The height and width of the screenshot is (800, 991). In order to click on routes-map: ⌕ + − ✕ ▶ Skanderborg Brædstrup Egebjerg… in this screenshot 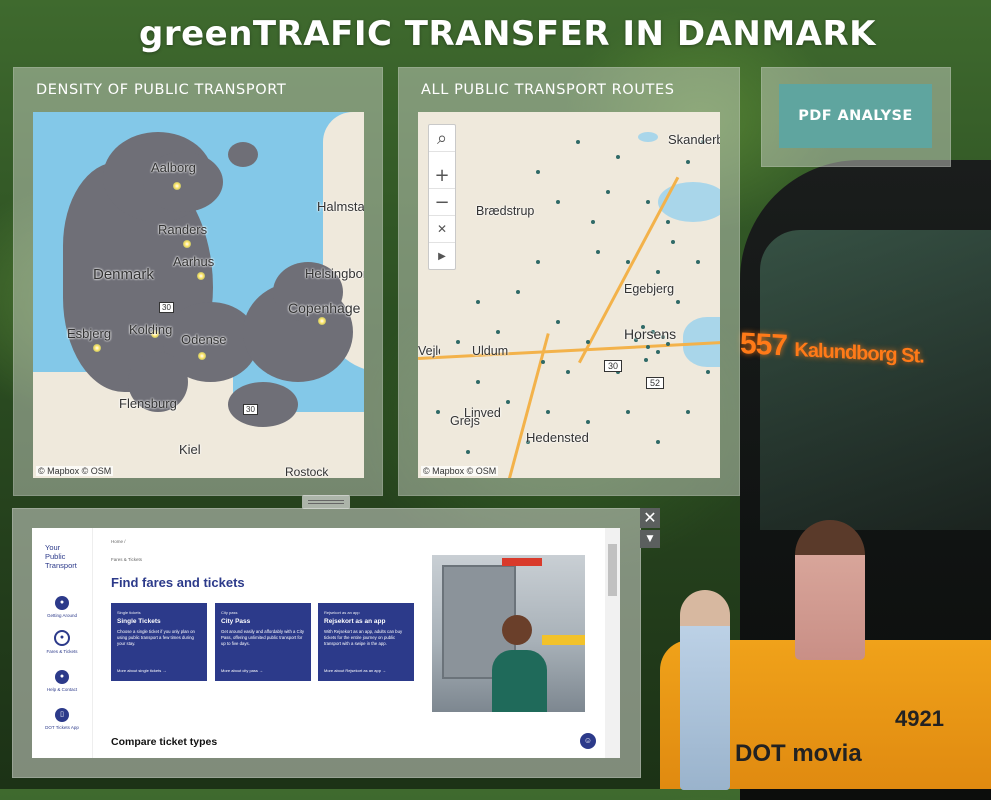, I will do `click(569, 295)`.